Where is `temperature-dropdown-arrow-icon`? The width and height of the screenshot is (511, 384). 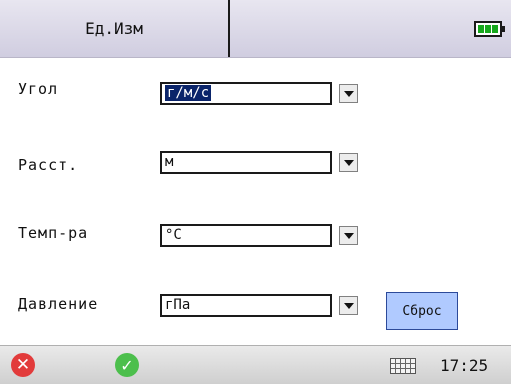
temperature-dropdown-arrow-icon is located at coordinates (348, 235).